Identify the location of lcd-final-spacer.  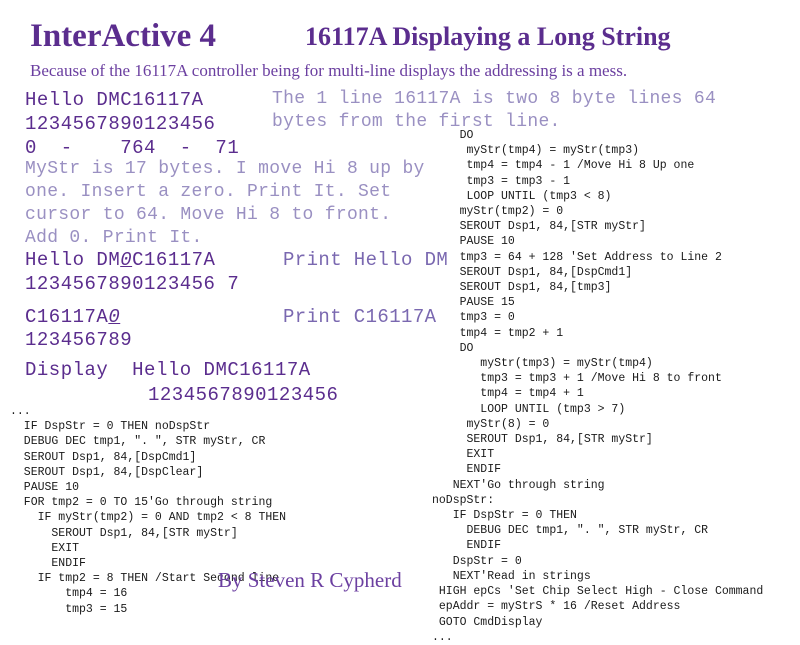
(120, 370).